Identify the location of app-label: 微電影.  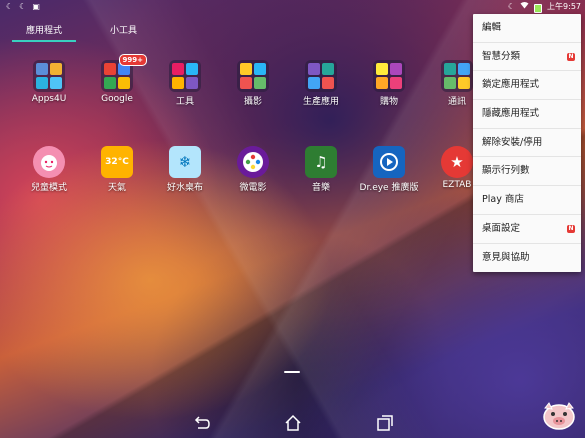
(253, 188).